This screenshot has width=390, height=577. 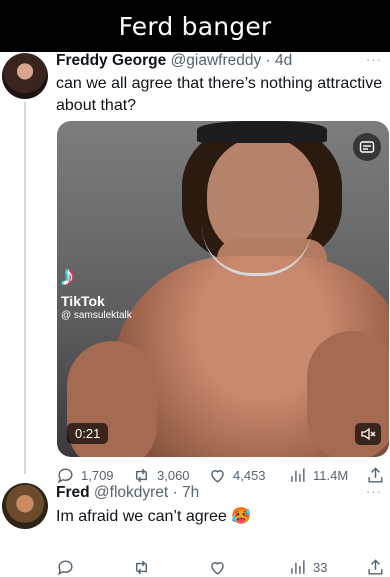 I want to click on views-button: 33, so click(x=307, y=567).